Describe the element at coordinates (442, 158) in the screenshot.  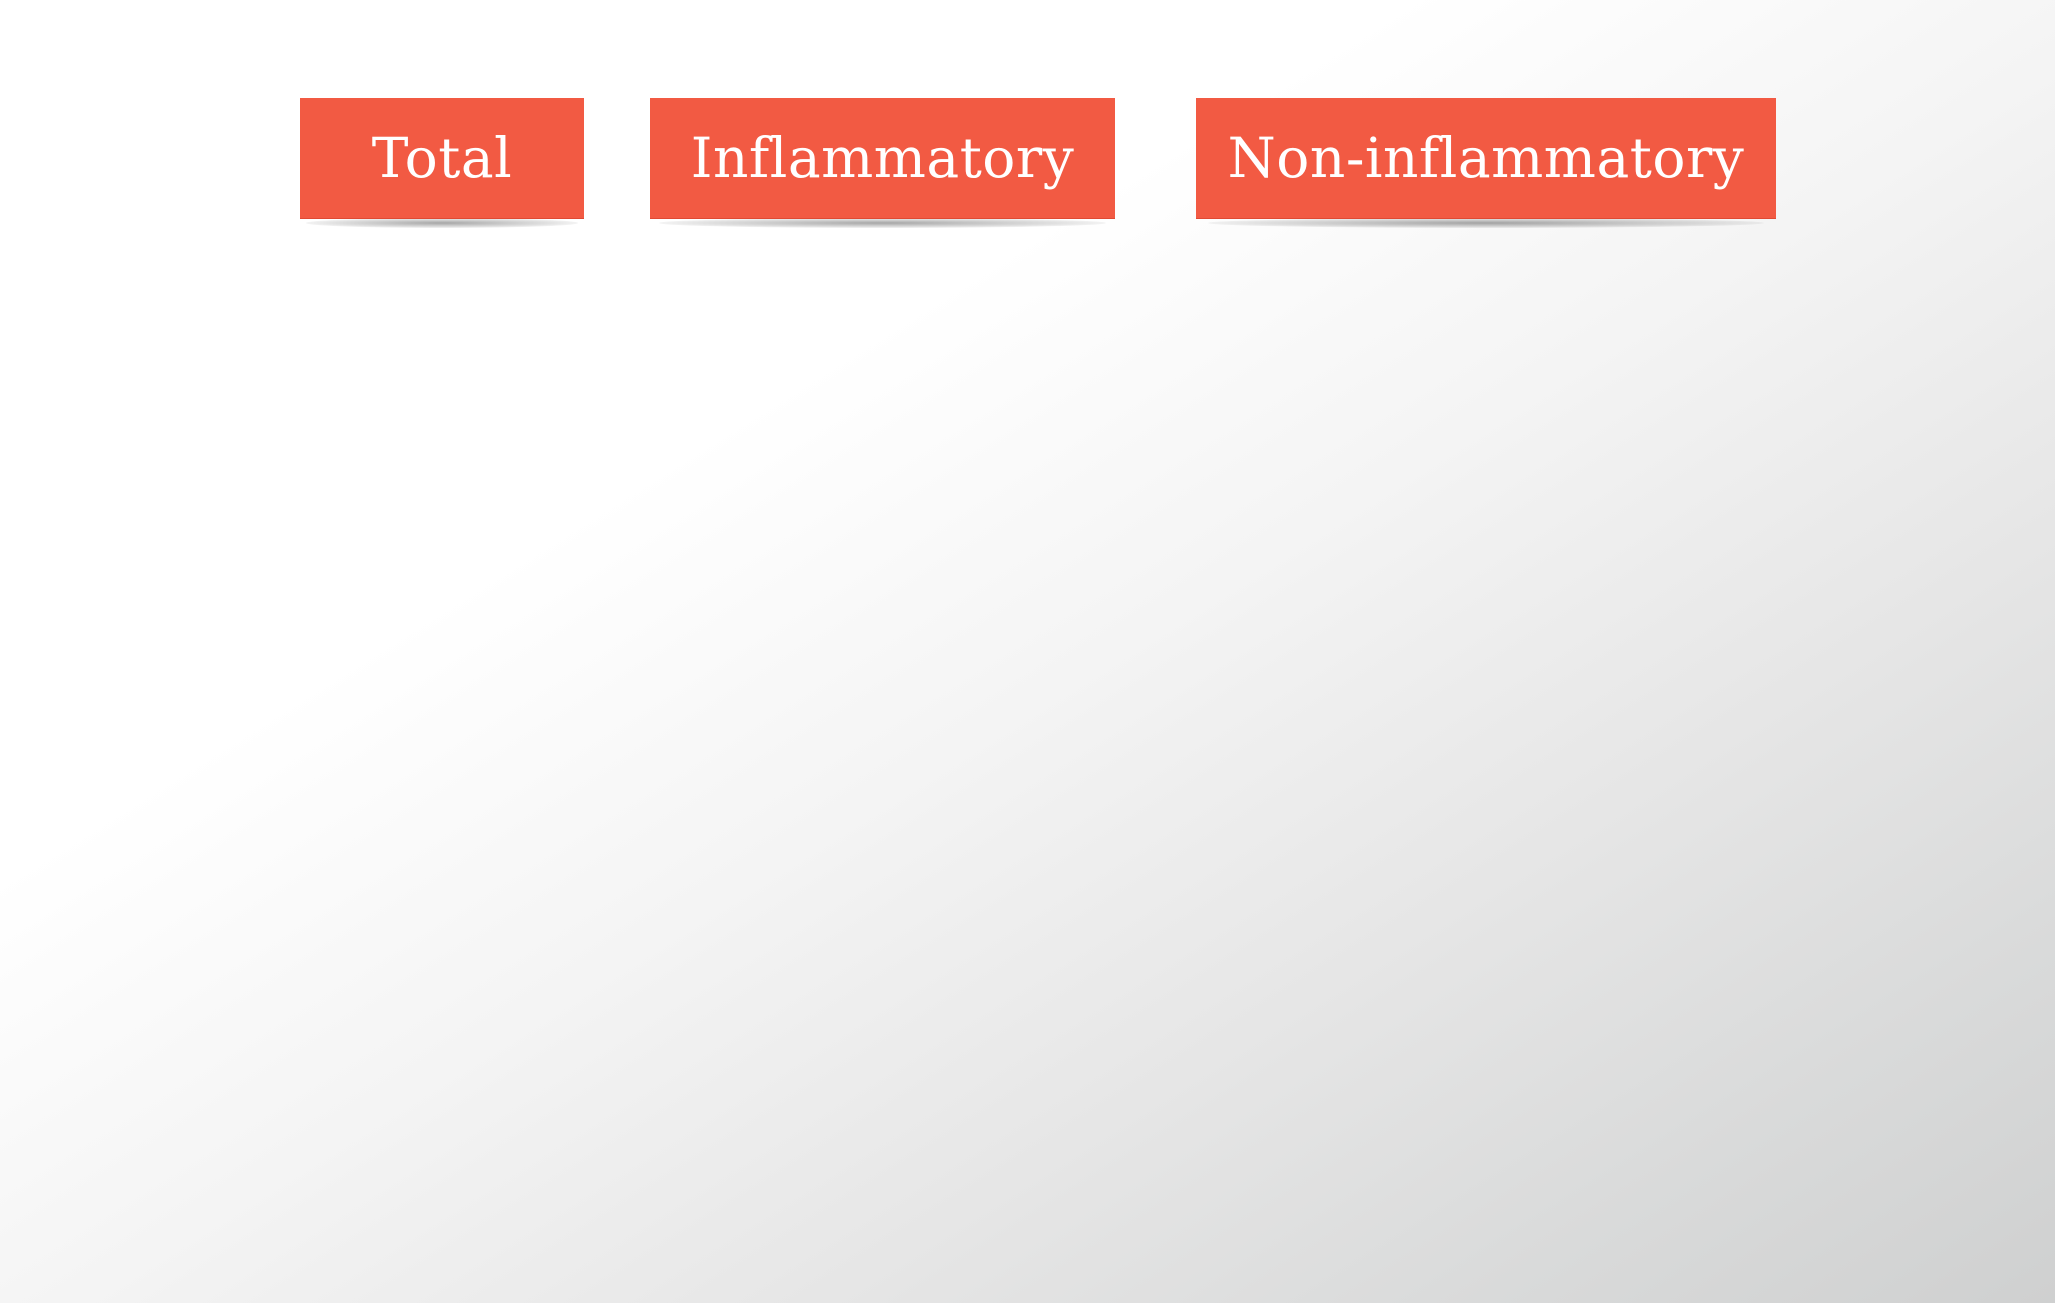
I see `total-label: Total` at that location.